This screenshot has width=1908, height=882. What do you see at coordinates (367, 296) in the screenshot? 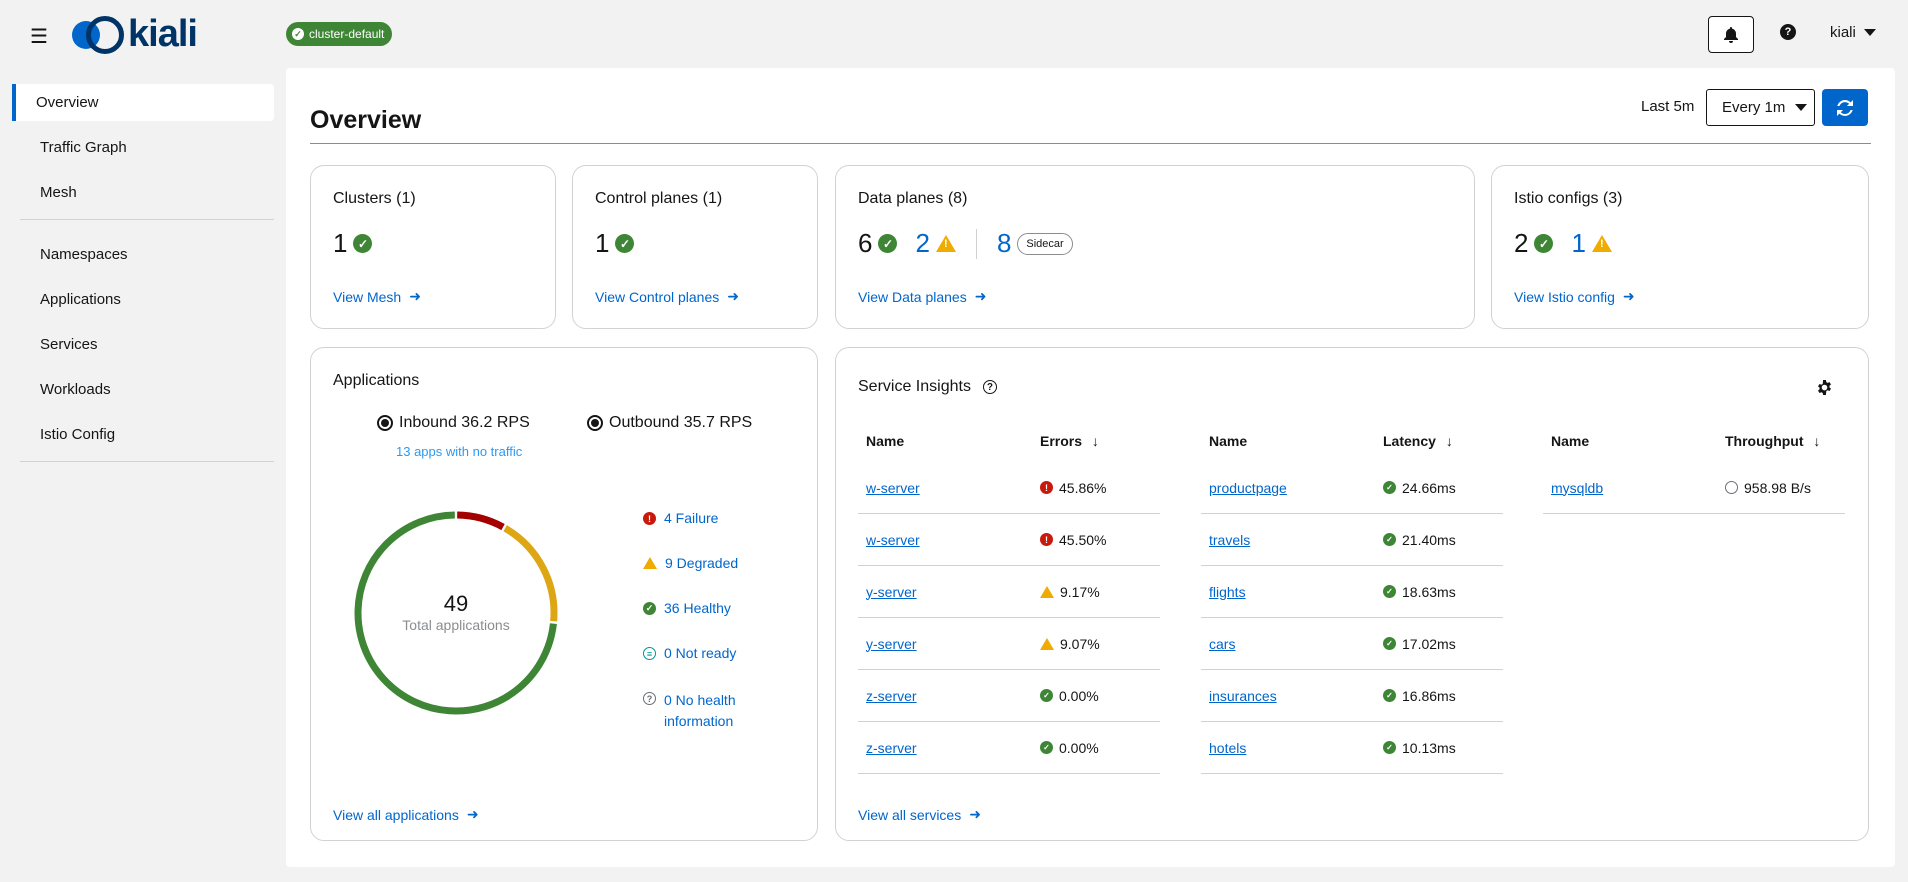
I see `view-mesh-label: View Mesh` at bounding box center [367, 296].